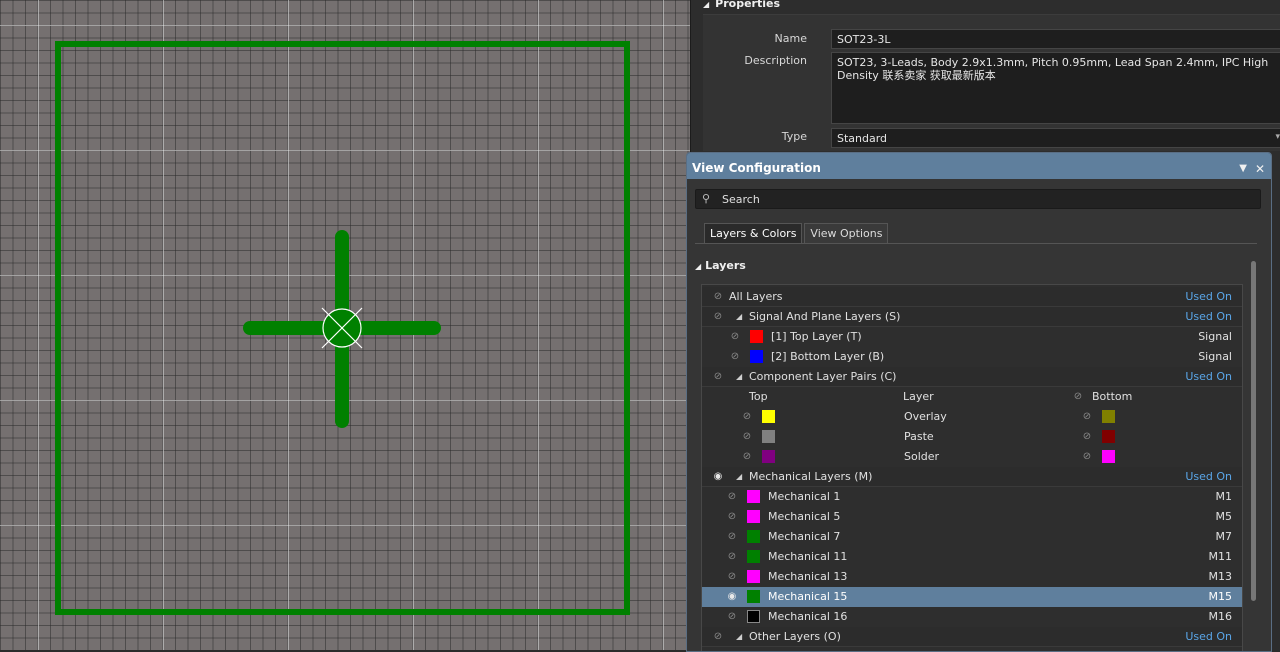  Describe the element at coordinates (1208, 477) in the screenshot. I see `mechanical-layers-used-on: Used On` at that location.